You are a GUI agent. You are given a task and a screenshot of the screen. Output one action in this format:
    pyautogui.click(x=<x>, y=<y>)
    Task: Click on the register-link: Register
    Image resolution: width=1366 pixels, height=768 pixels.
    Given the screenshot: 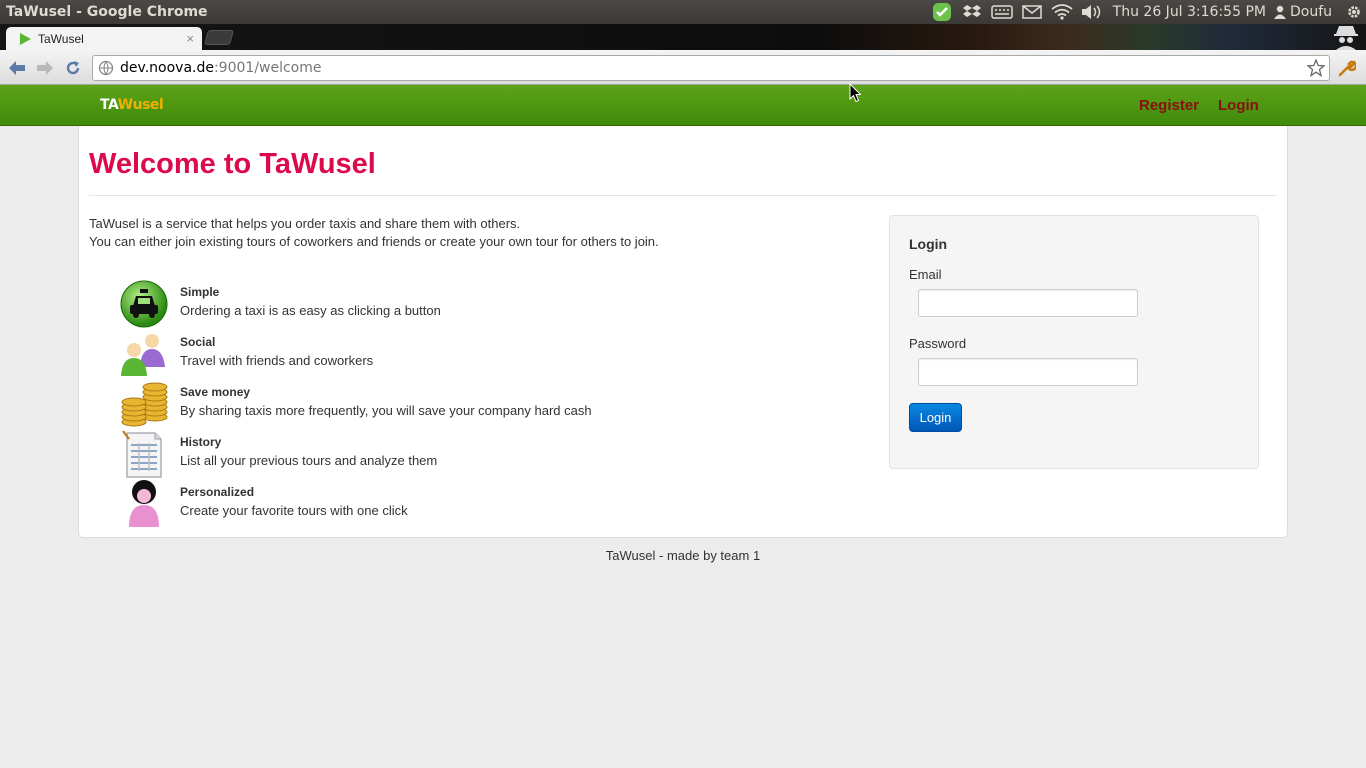 What is the action you would take?
    pyautogui.click(x=1169, y=105)
    